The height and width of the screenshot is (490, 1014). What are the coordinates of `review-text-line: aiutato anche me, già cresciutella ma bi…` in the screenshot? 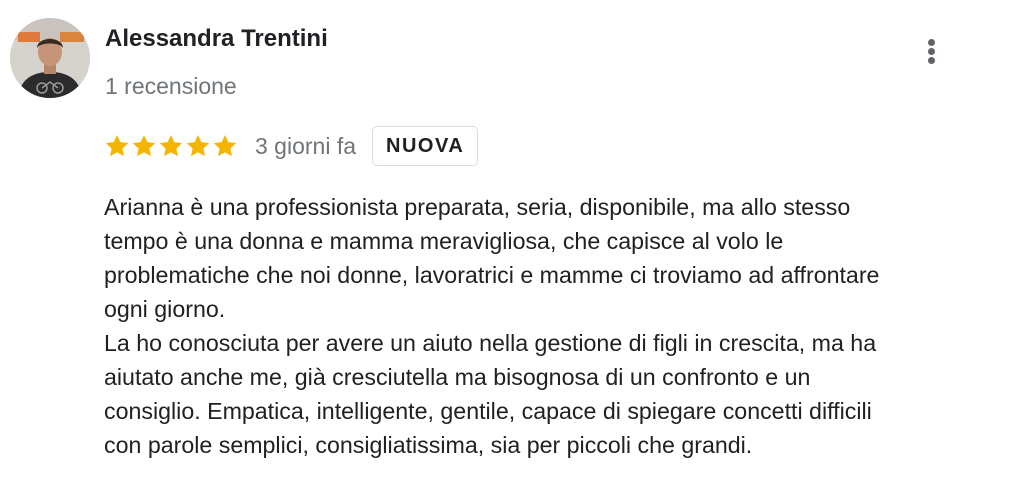 It's located at (457, 377).